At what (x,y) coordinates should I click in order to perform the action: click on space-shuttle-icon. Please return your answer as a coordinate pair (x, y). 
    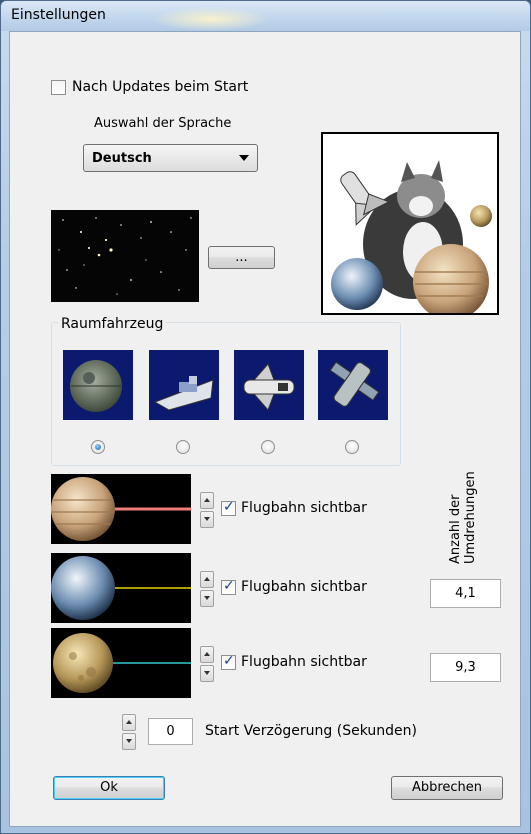
    Looking at the image, I should click on (269, 387).